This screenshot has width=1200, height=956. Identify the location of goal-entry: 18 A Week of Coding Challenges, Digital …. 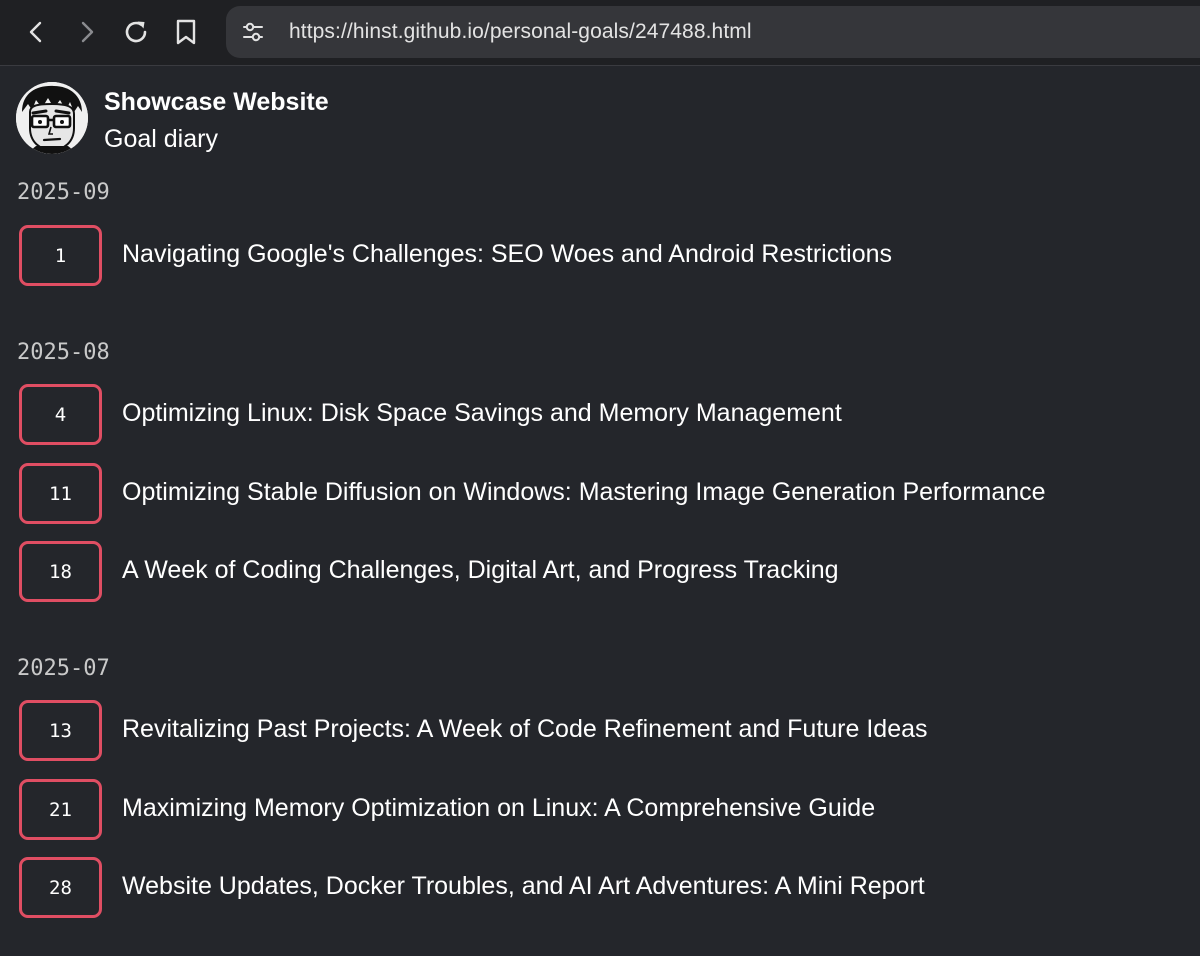
(599, 571).